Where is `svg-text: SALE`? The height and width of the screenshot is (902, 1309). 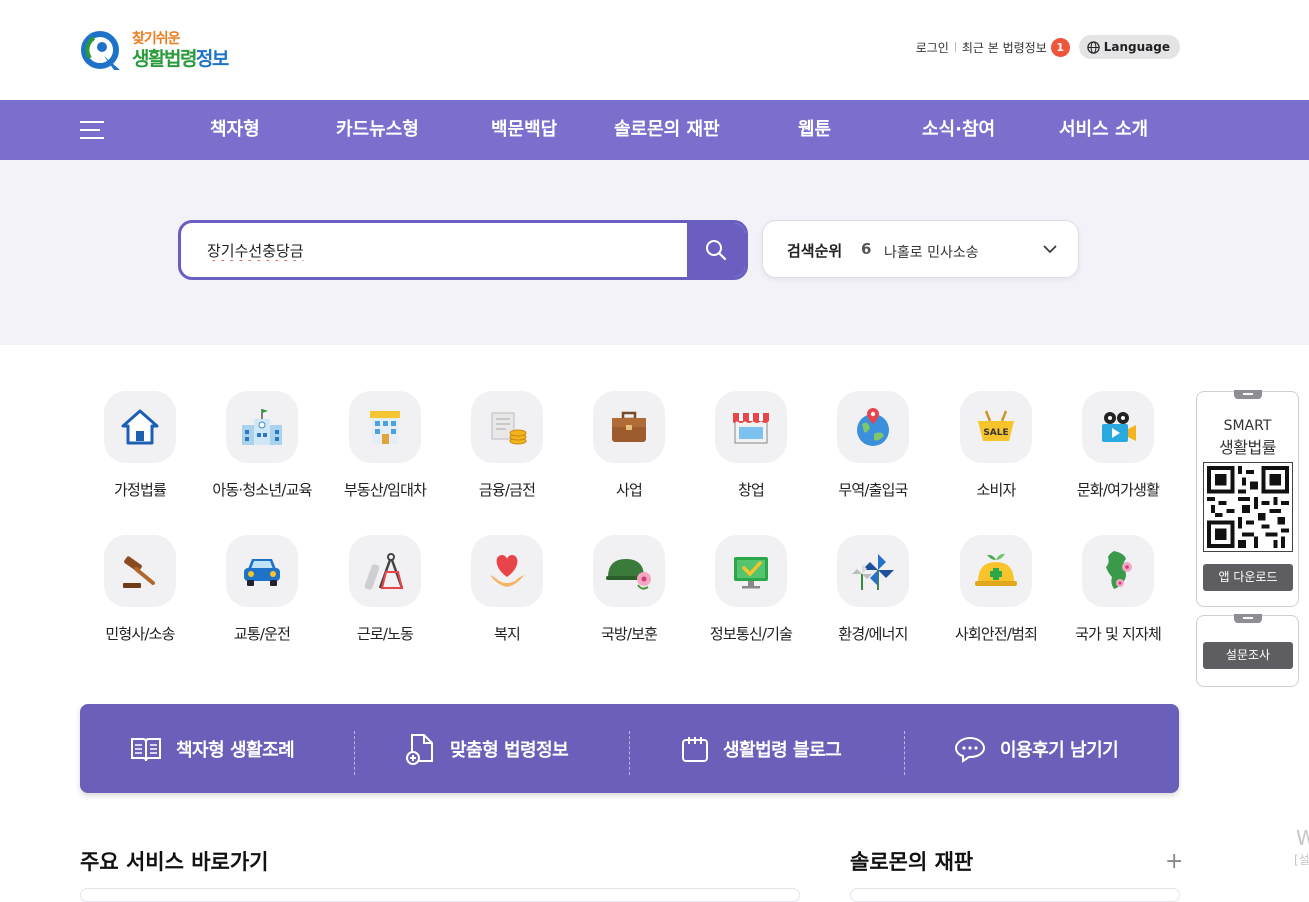
svg-text: SALE is located at coordinates (995, 433).